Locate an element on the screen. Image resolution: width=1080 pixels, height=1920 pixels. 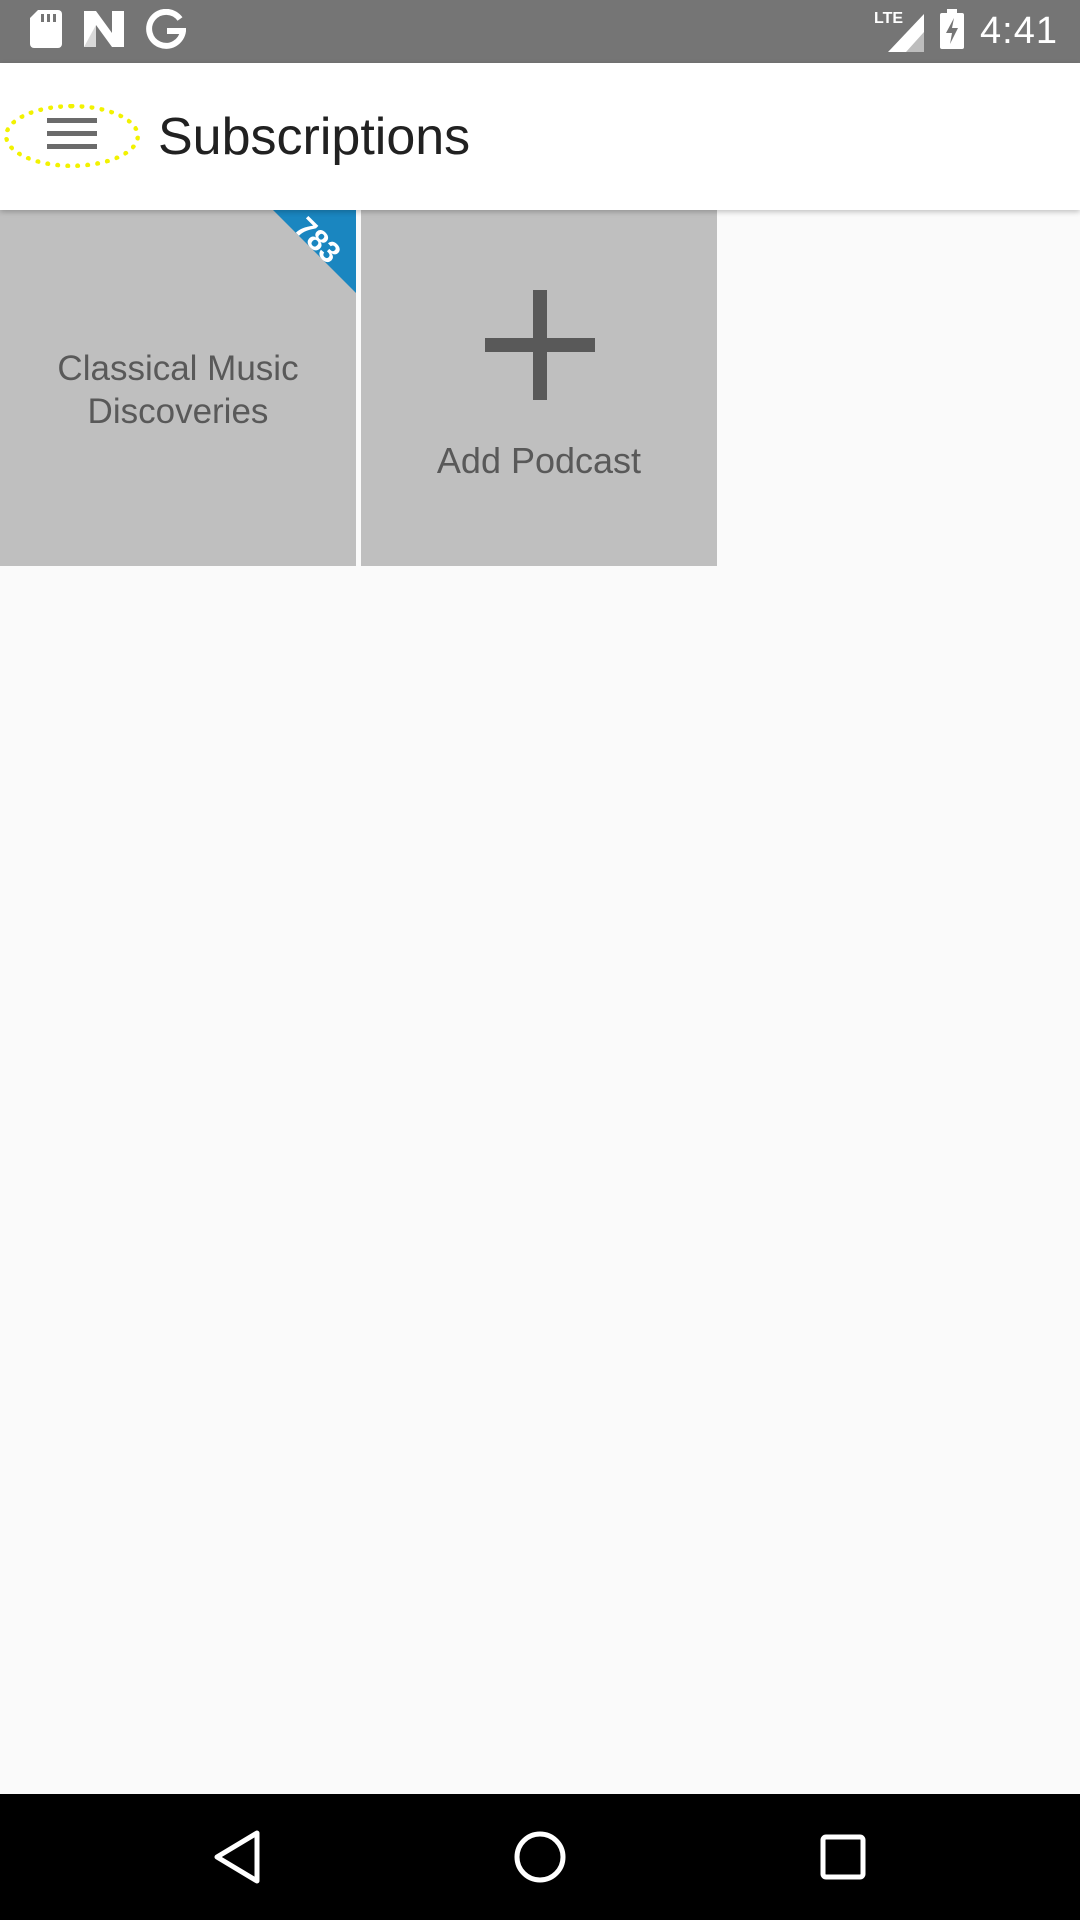
status-left-icons is located at coordinates (108, 31).